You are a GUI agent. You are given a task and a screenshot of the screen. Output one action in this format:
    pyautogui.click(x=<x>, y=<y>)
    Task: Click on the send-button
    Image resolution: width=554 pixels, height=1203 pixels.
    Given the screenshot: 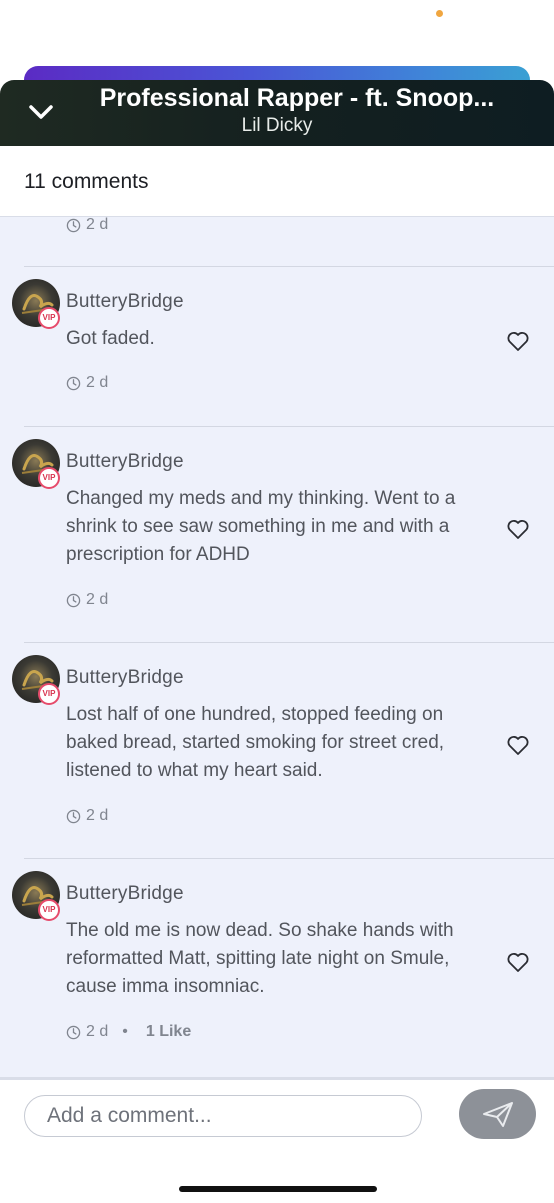 What is the action you would take?
    pyautogui.click(x=497, y=1114)
    